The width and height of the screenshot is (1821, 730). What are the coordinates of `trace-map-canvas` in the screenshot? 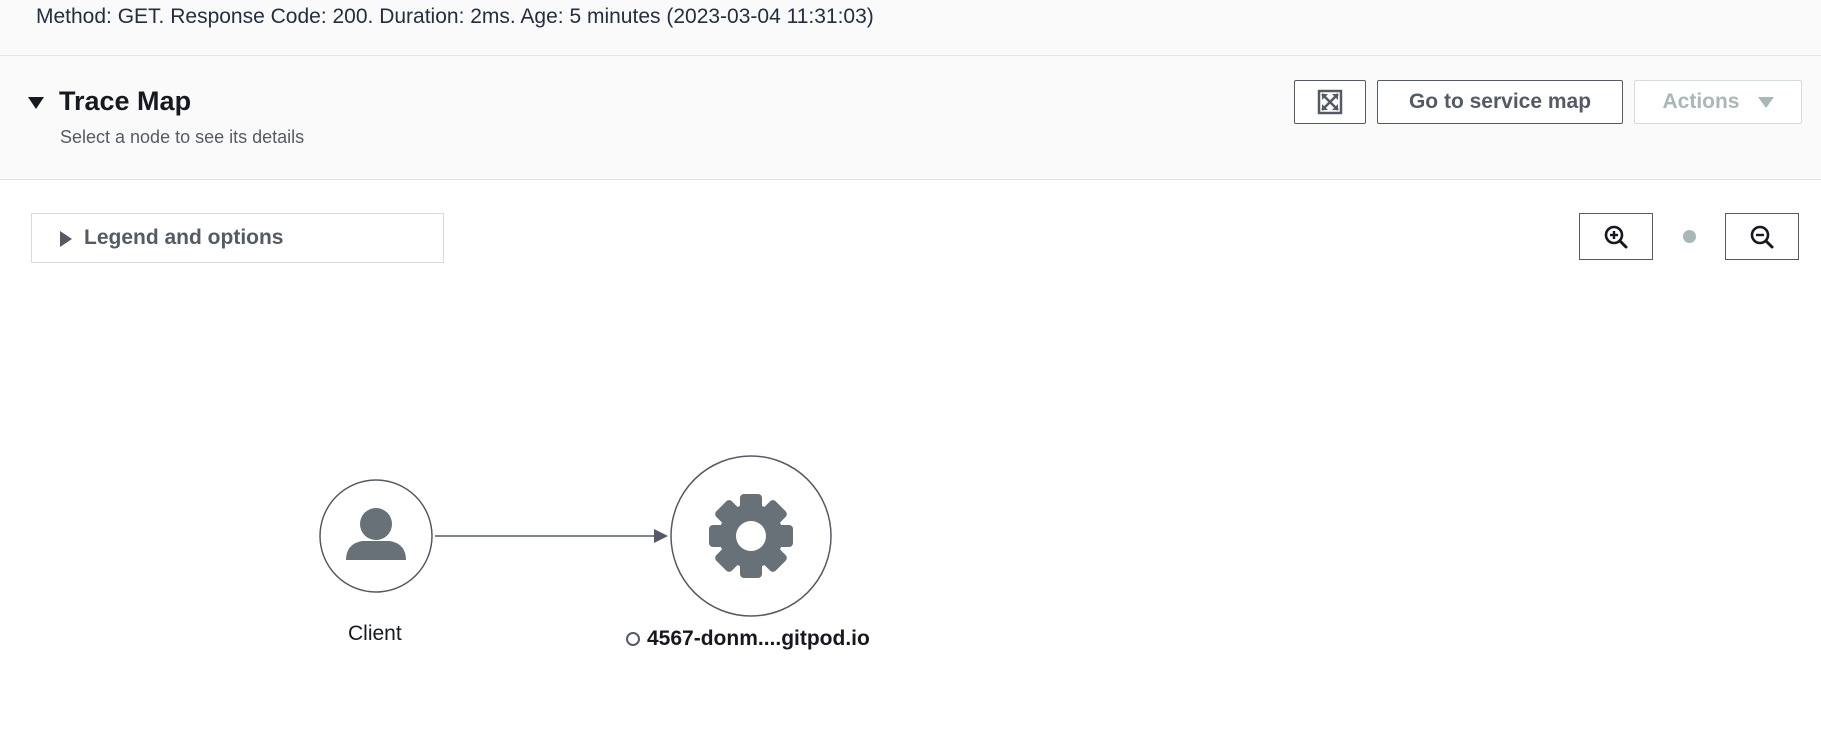 It's located at (575, 536).